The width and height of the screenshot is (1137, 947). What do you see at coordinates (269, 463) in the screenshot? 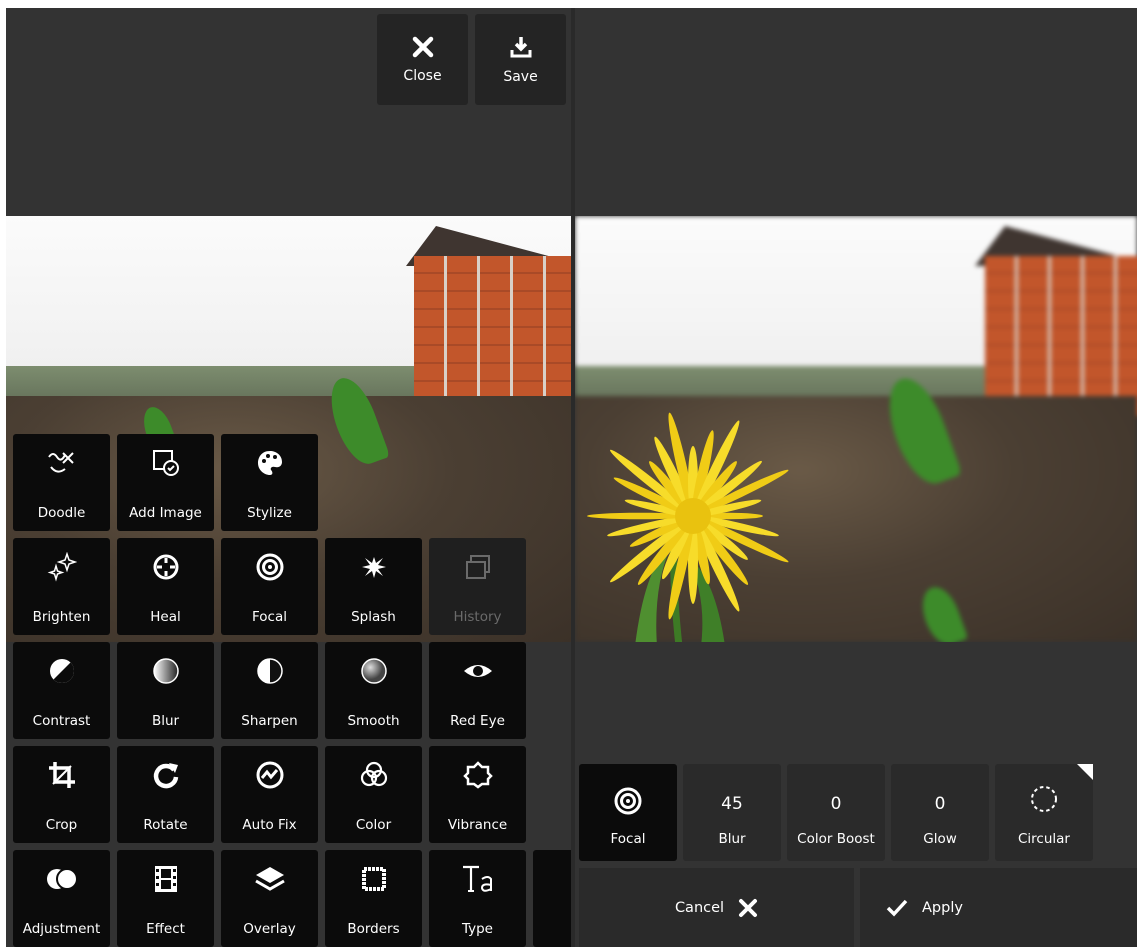
I see `palette-icon` at bounding box center [269, 463].